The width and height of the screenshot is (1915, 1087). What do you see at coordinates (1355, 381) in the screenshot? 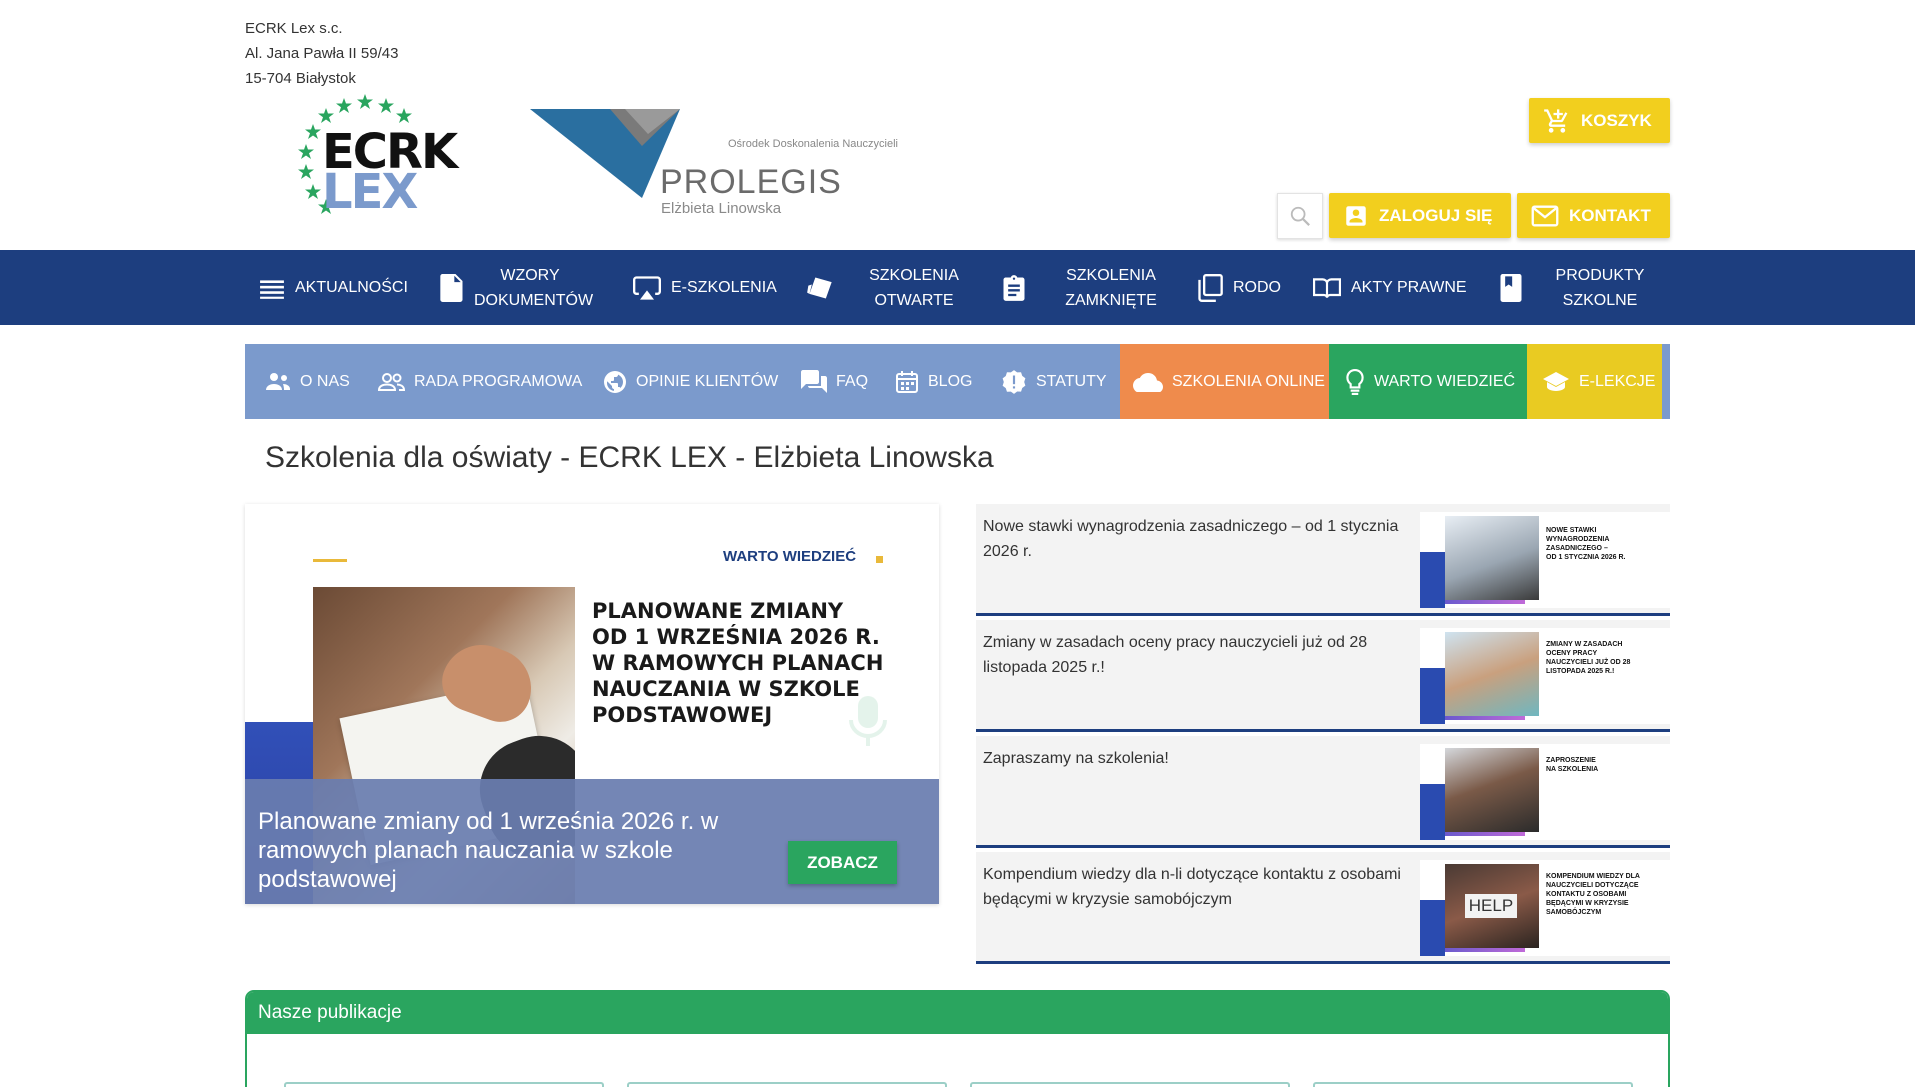
I see `bulb-icon` at bounding box center [1355, 381].